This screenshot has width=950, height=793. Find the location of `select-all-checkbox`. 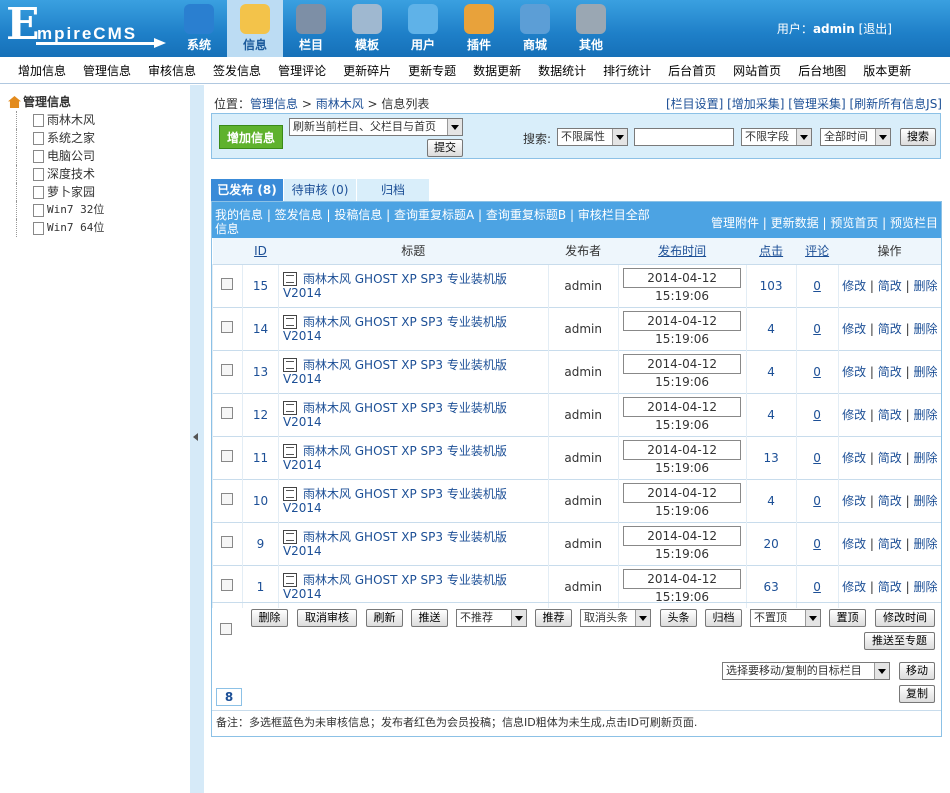

select-all-checkbox is located at coordinates (226, 629).